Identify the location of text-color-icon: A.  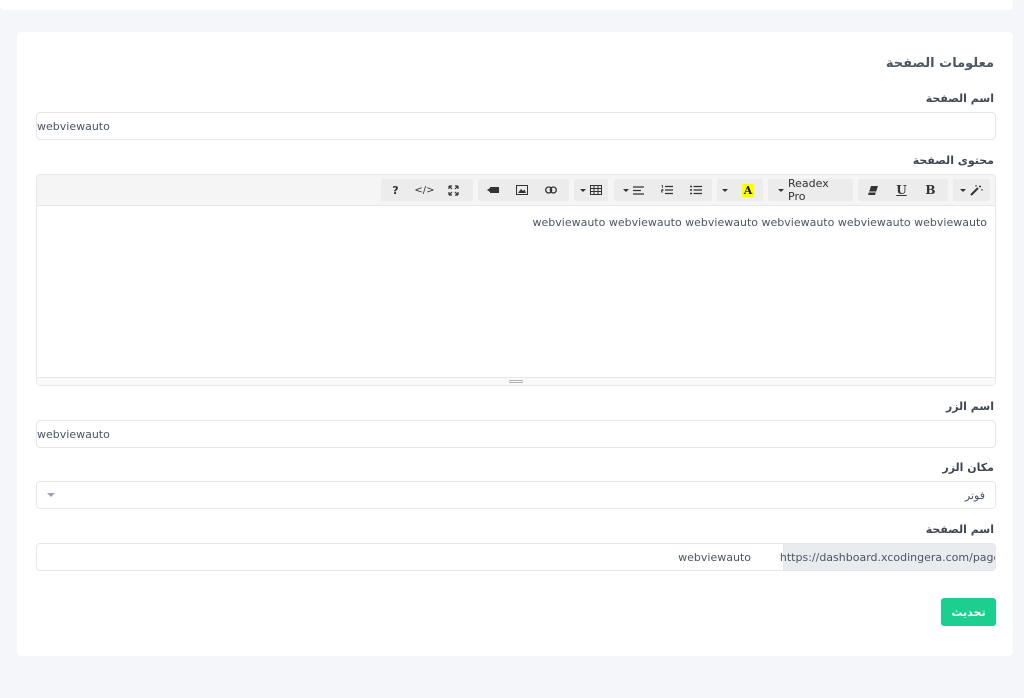
(748, 190).